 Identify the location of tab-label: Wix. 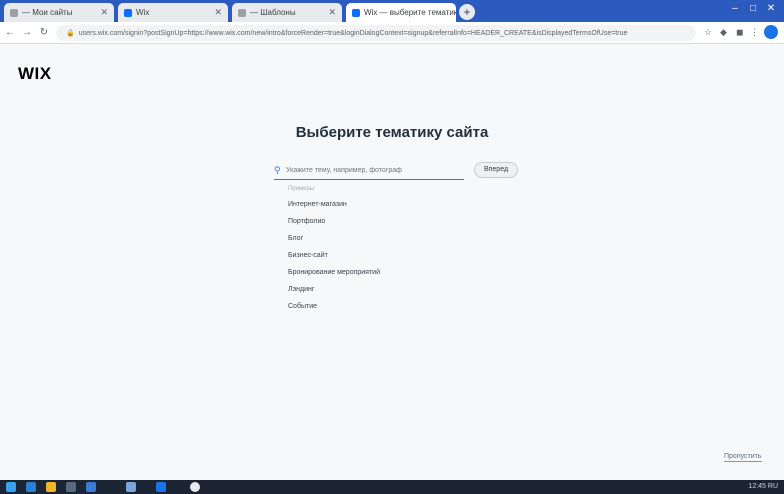
(143, 12).